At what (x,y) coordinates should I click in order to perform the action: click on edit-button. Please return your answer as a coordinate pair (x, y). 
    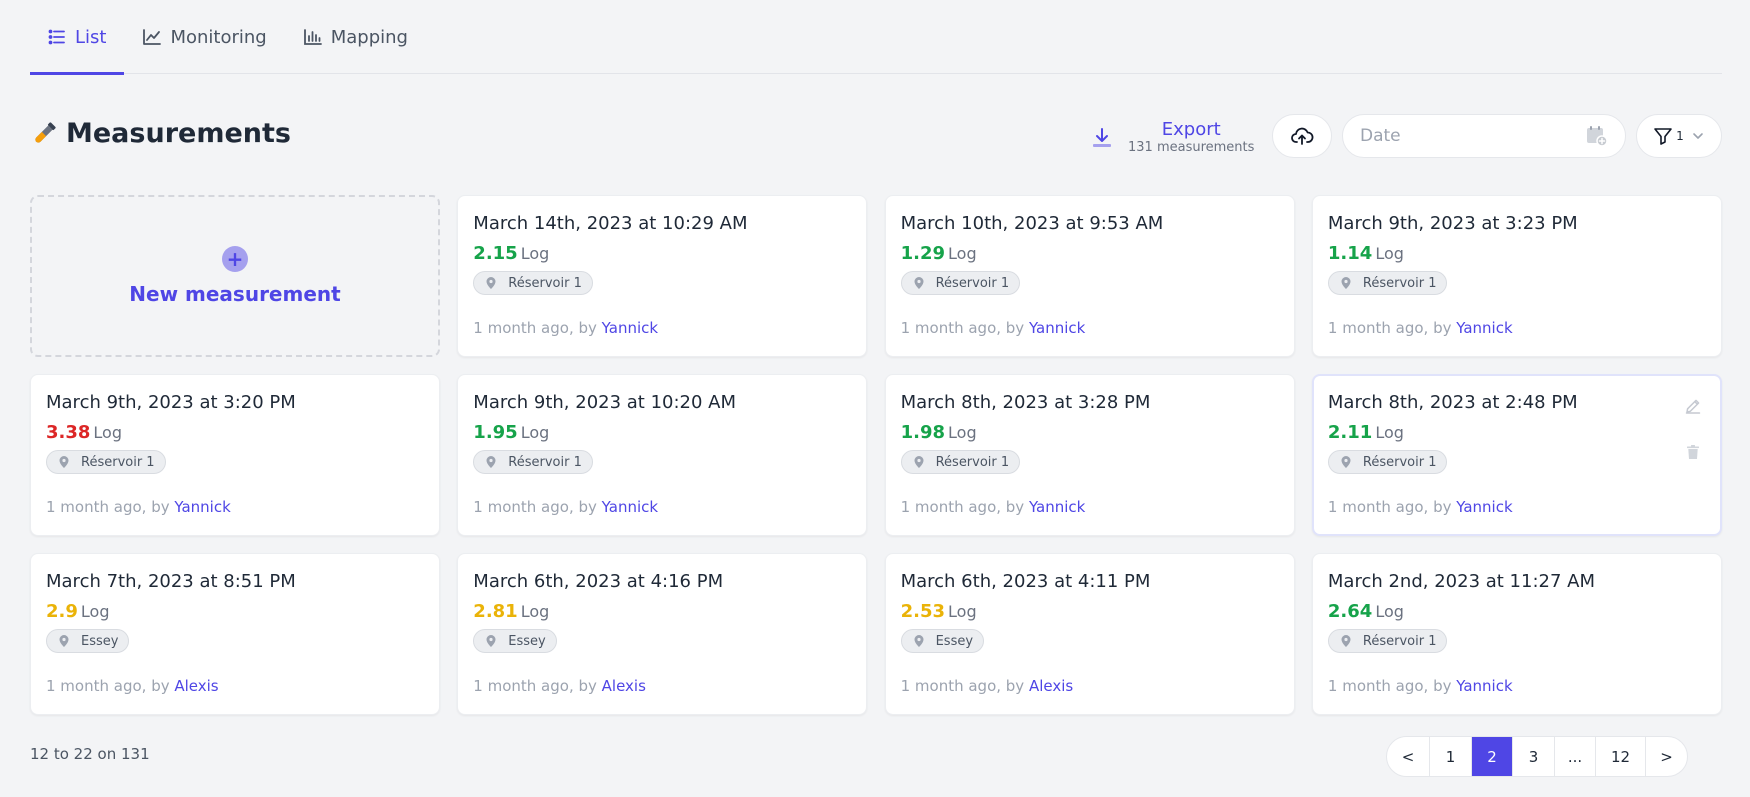
    Looking at the image, I should click on (1693, 406).